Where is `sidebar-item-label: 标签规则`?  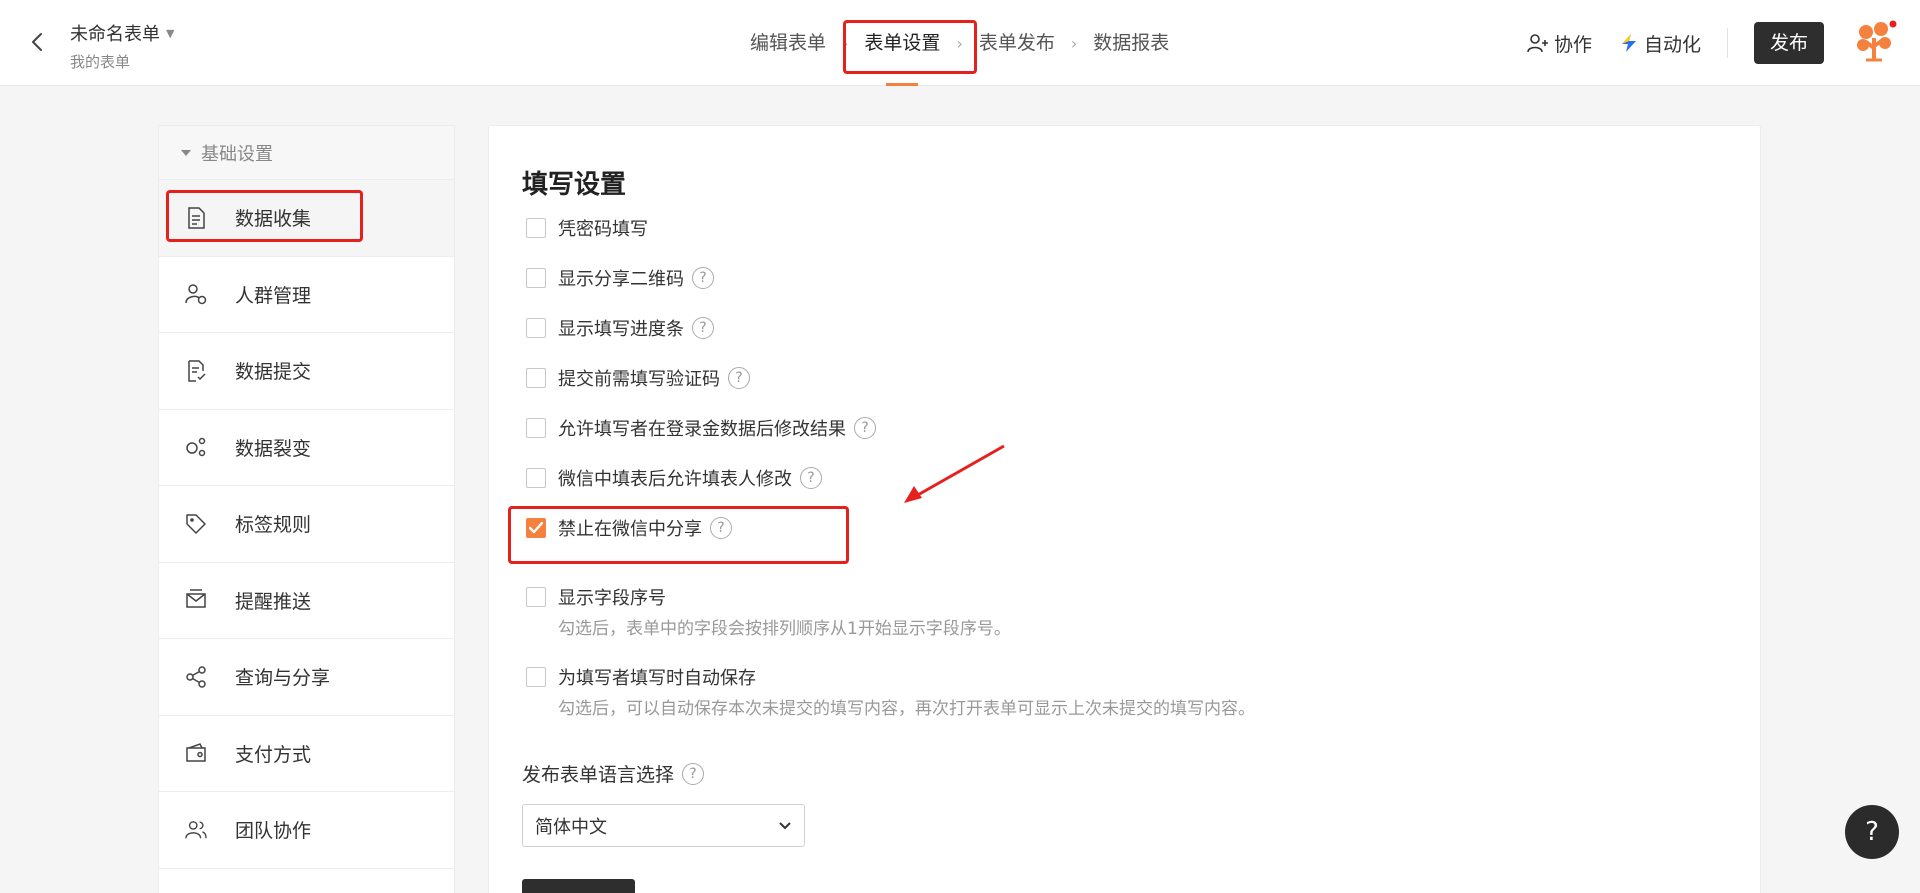 sidebar-item-label: 标签规则 is located at coordinates (273, 525).